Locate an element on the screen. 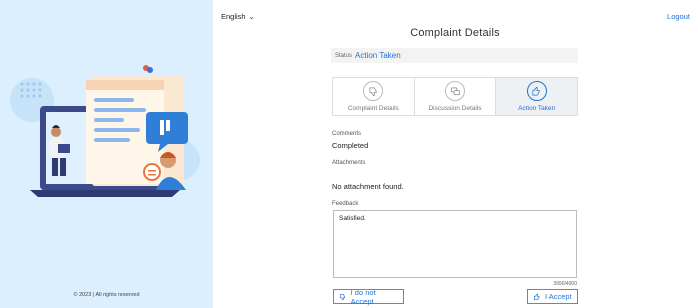 This screenshot has width=698, height=308. support-illustration is located at coordinates (105, 131).